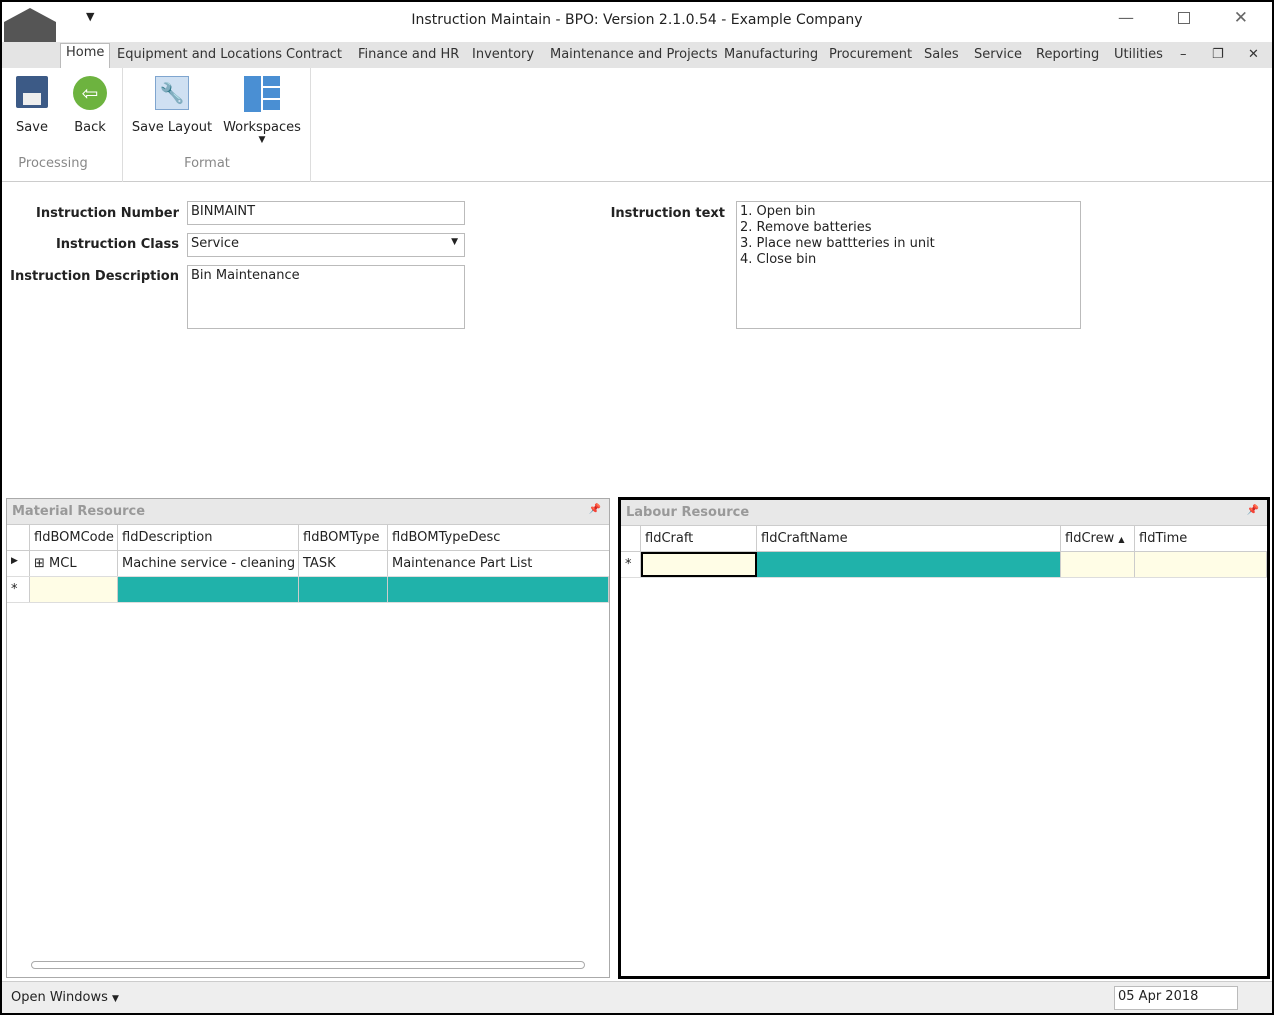 The image size is (1274, 1015). I want to click on labour-panel-title: Labour Resource, so click(688, 512).